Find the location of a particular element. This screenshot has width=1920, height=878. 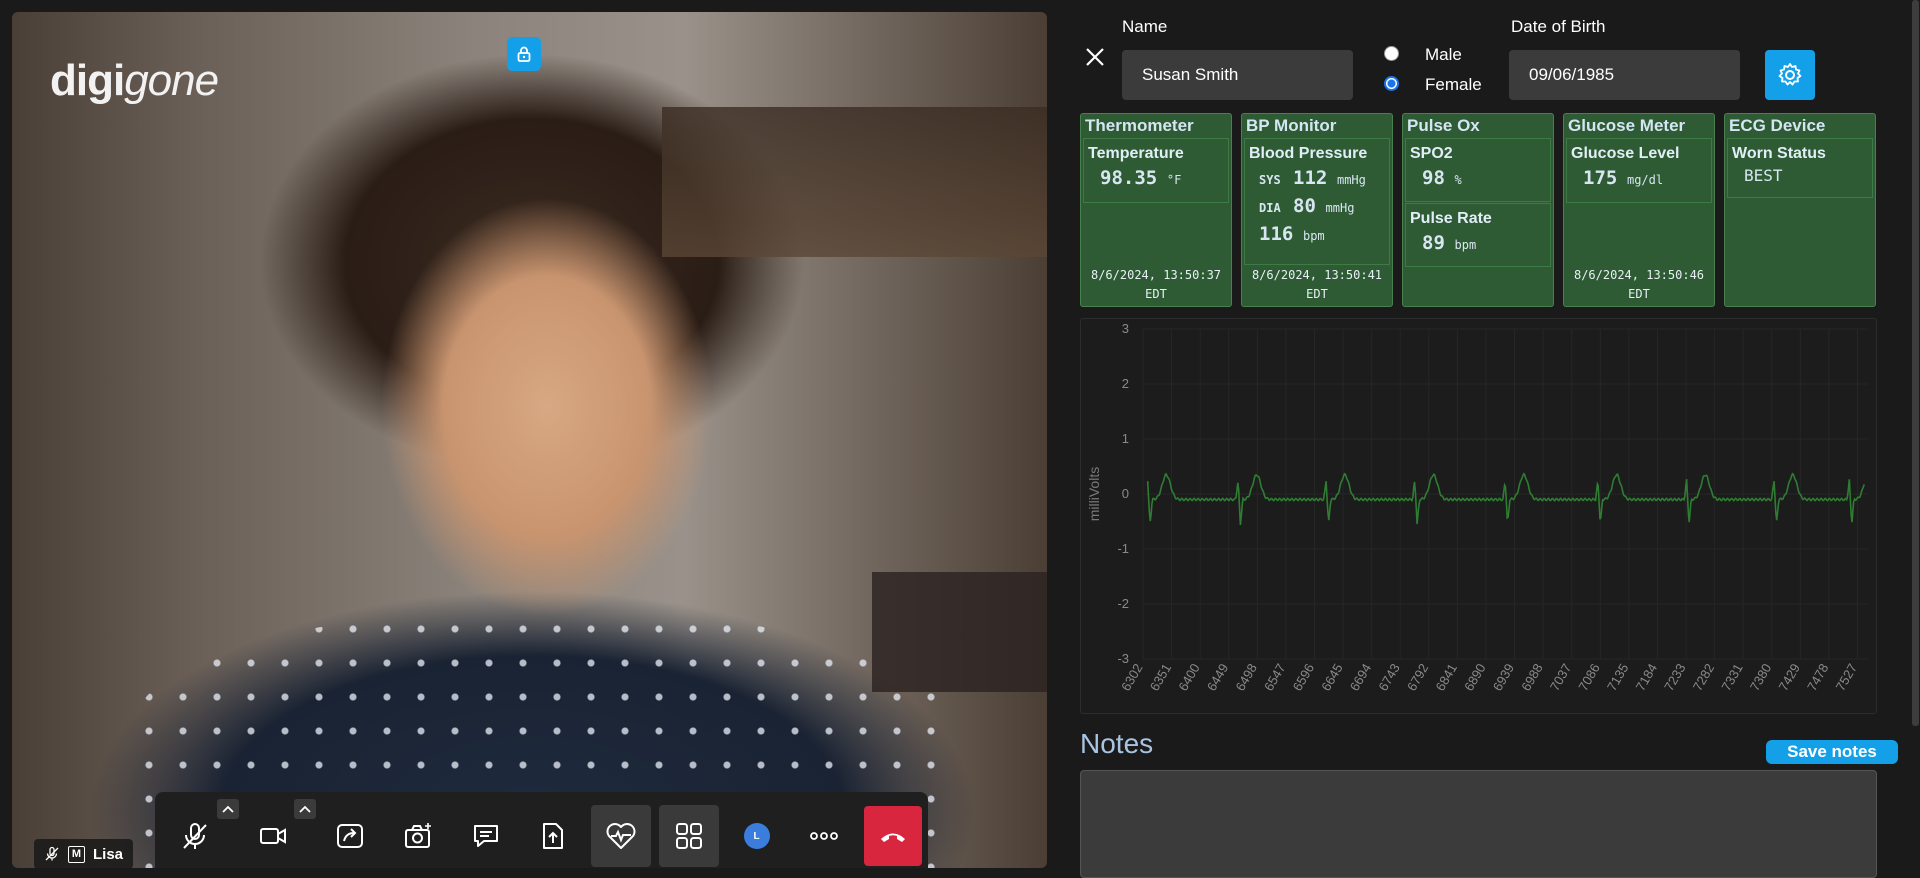

video-options-button is located at coordinates (305, 809).